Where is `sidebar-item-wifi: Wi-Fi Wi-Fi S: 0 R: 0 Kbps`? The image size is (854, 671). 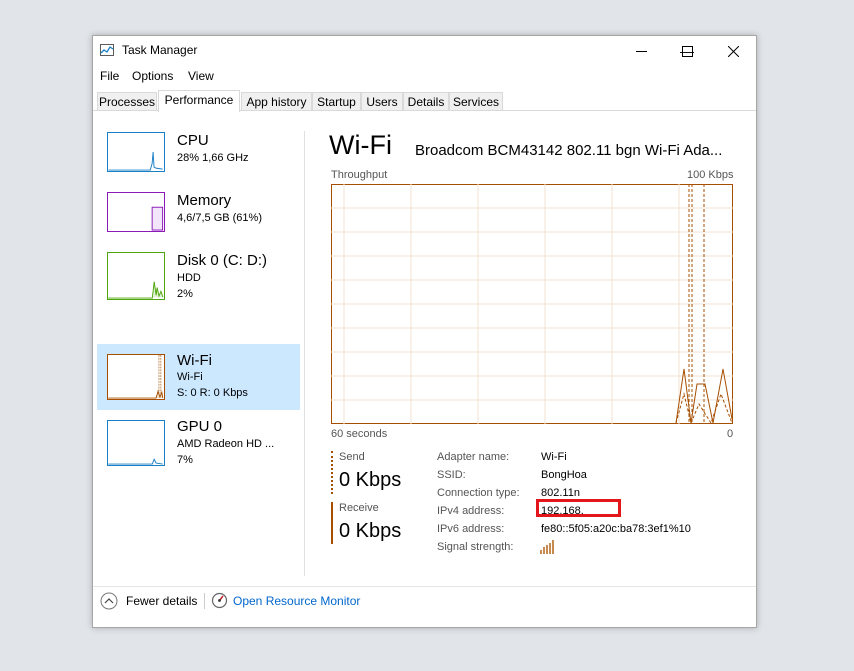 sidebar-item-wifi: Wi-Fi Wi-Fi S: 0 R: 0 Kbps is located at coordinates (198, 377).